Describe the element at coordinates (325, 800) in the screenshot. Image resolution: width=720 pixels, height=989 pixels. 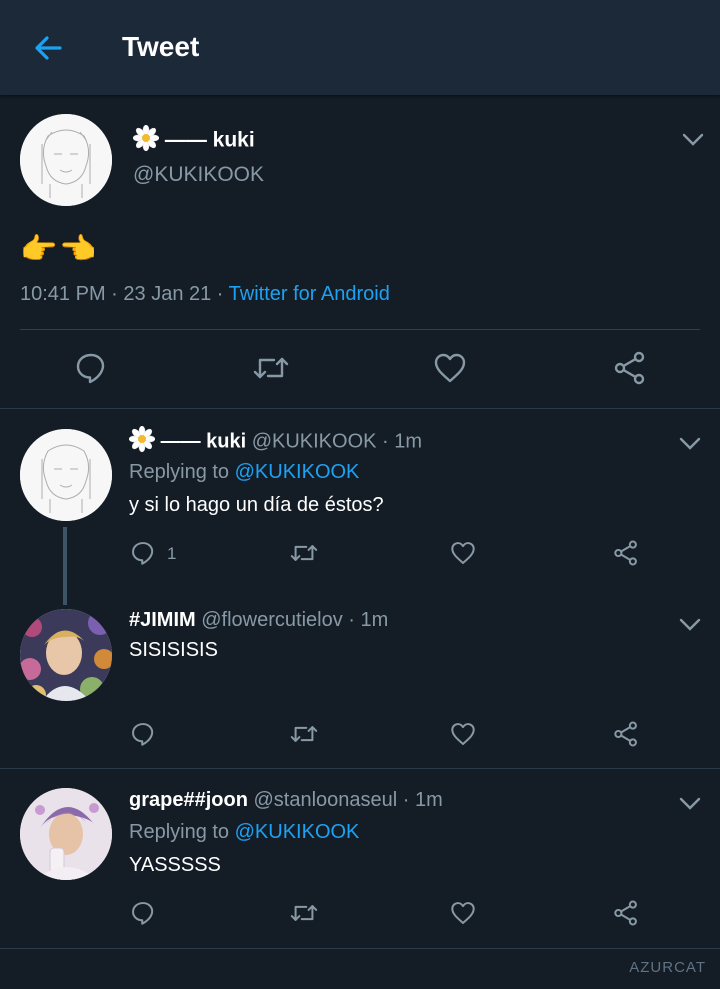
I see `author-handle: @stanloonaseul` at that location.